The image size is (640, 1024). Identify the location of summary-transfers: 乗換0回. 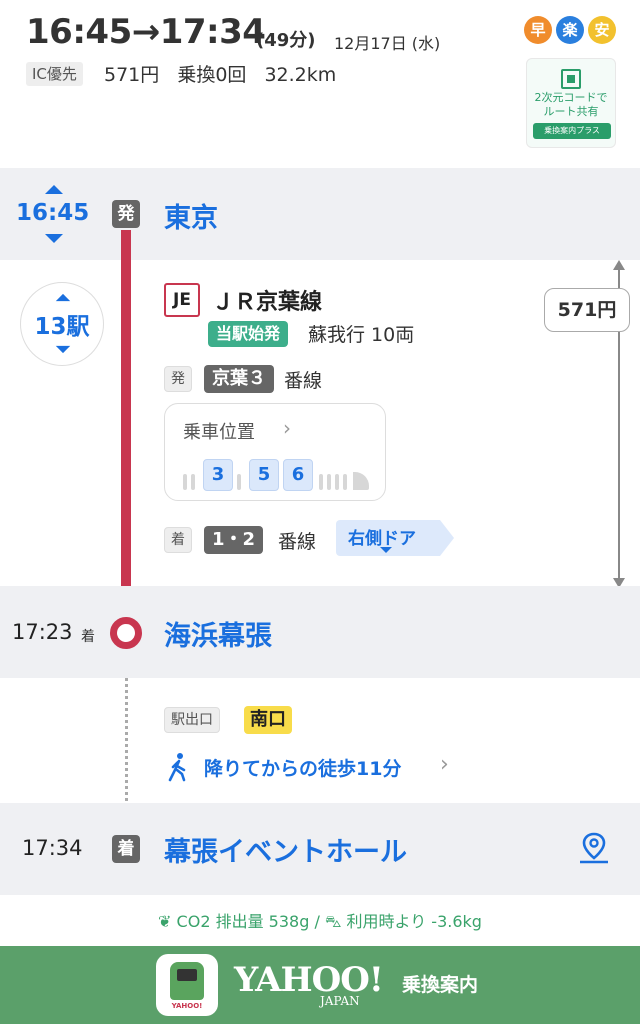
(212, 75).